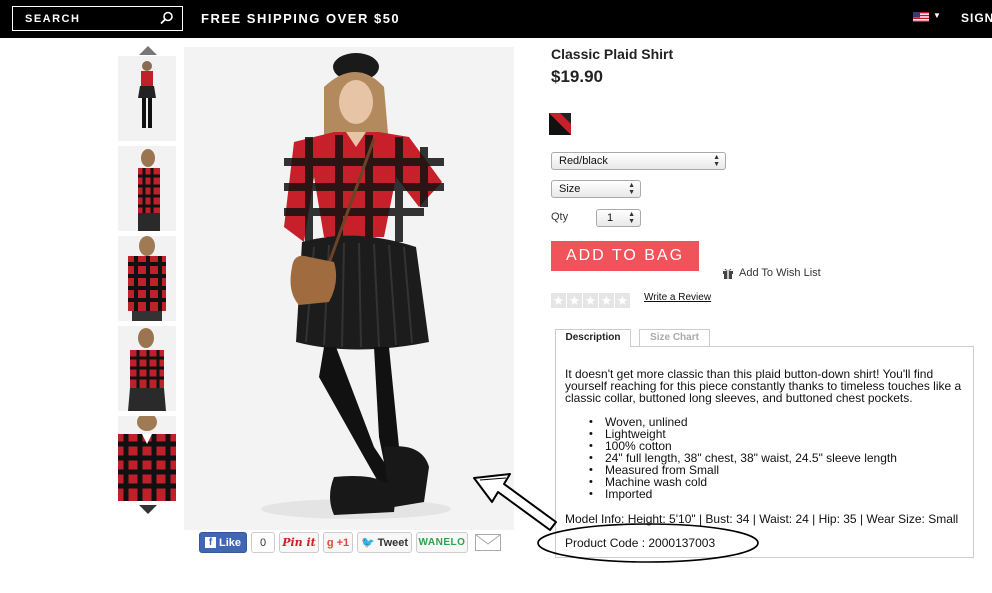  I want to click on search-icon, so click(167, 18).